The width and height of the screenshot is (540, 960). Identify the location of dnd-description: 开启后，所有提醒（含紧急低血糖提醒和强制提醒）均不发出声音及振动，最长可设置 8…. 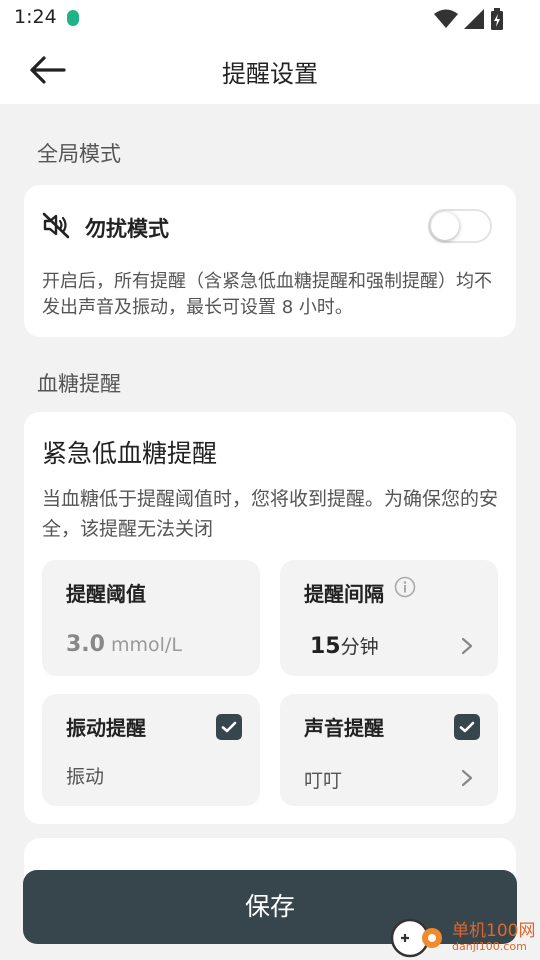
(267, 294).